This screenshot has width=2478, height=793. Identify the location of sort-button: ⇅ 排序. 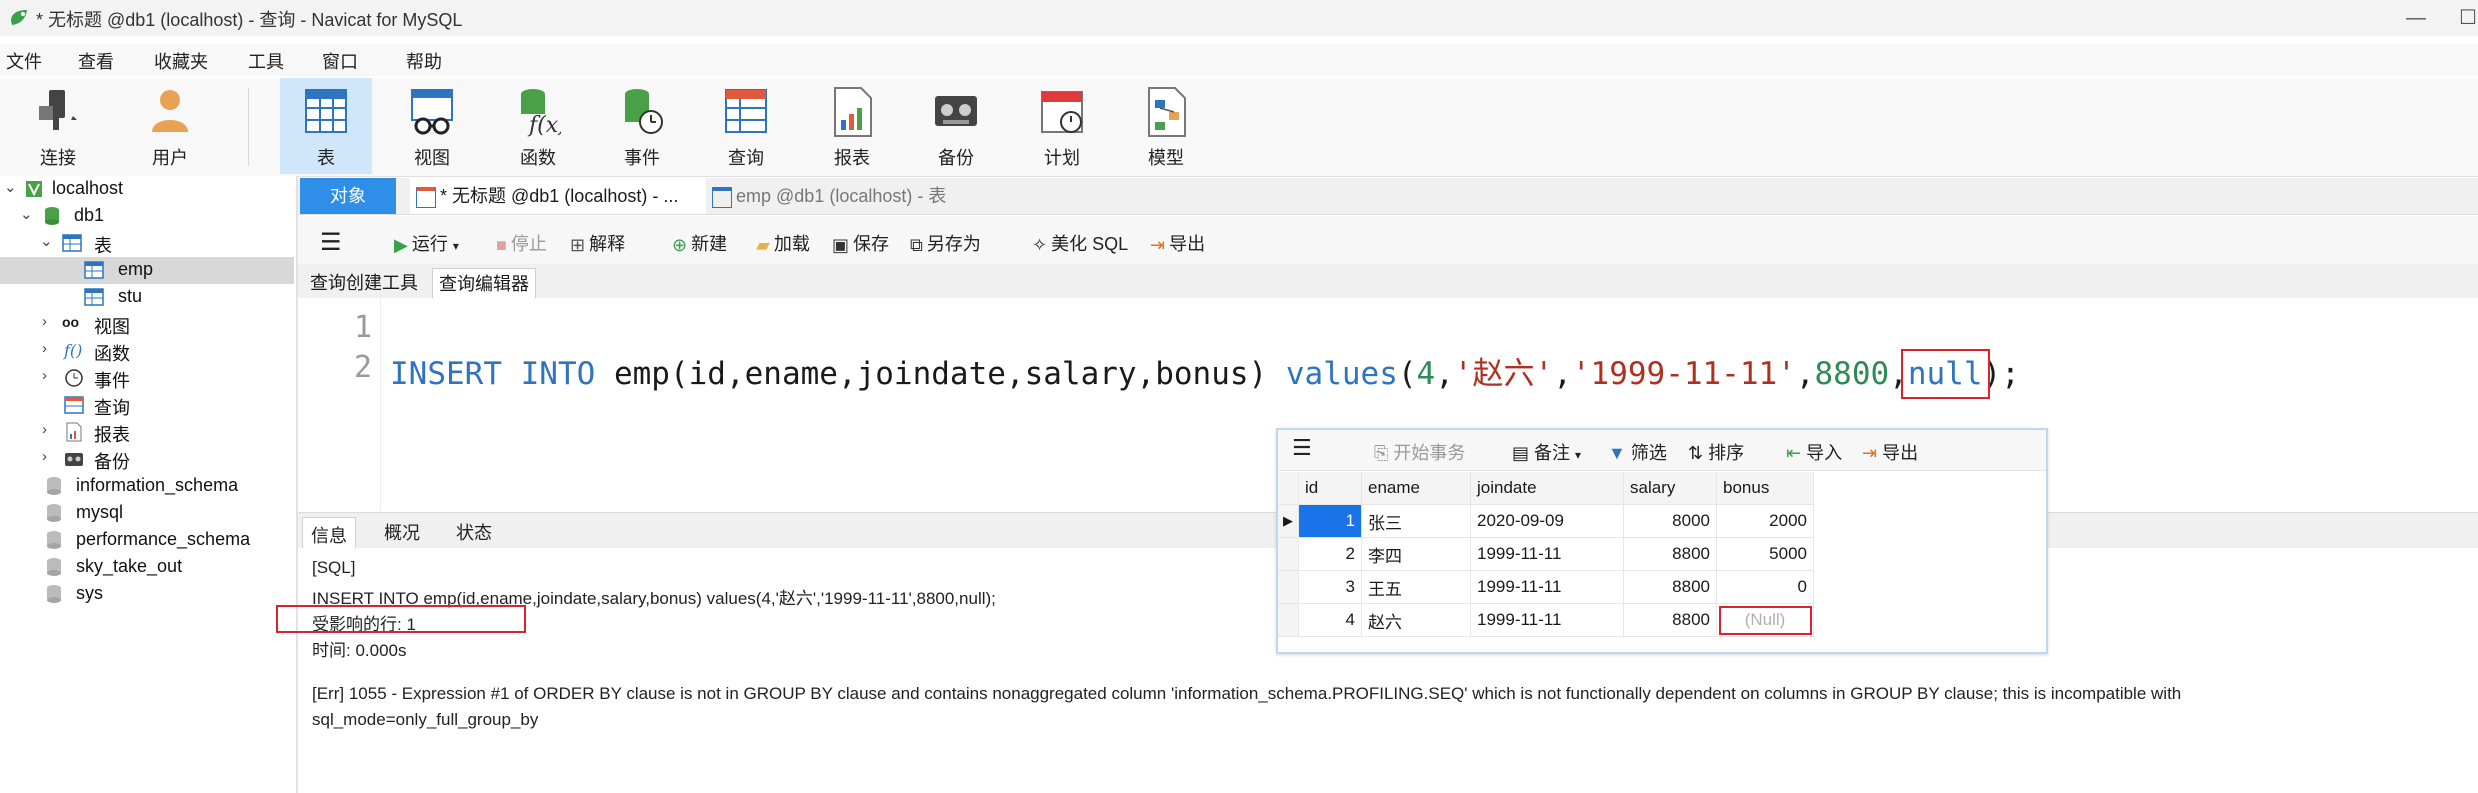
(1716, 452).